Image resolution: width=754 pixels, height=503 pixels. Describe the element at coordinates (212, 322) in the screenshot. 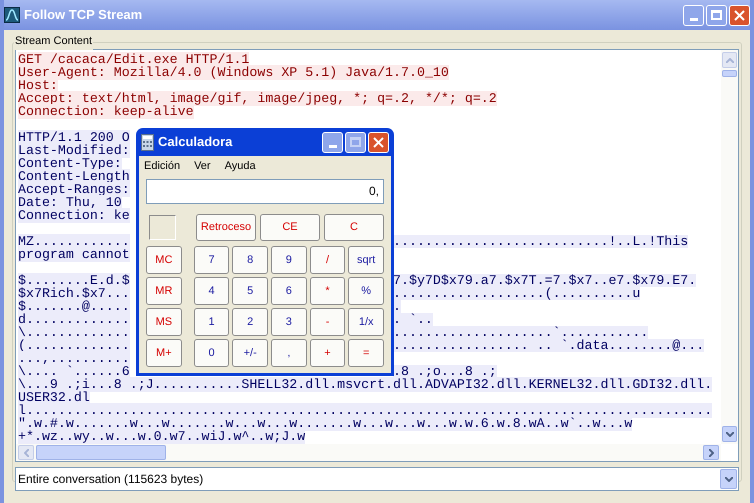

I see `calculator-button: 1` at that location.